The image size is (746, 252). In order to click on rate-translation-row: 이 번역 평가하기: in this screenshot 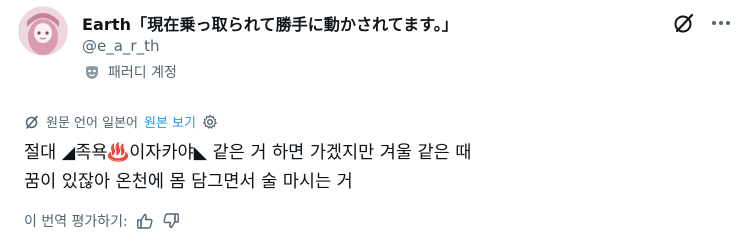, I will do `click(102, 221)`.